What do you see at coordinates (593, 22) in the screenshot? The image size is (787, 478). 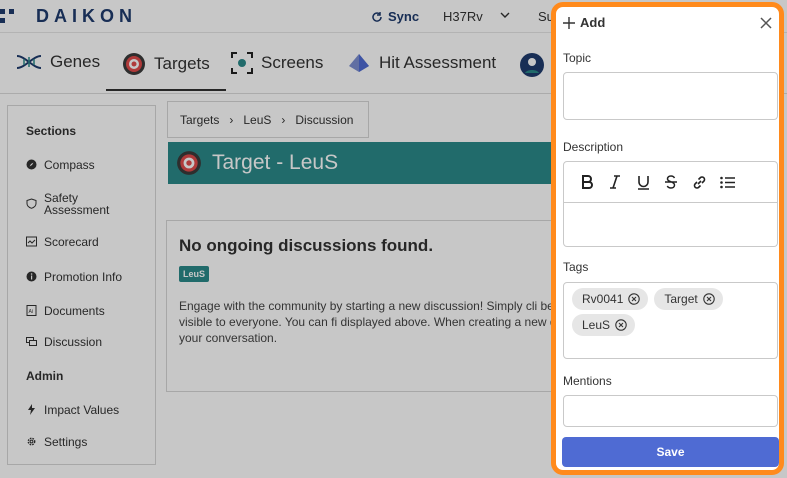 I see `drawer-title-text: Add` at bounding box center [593, 22].